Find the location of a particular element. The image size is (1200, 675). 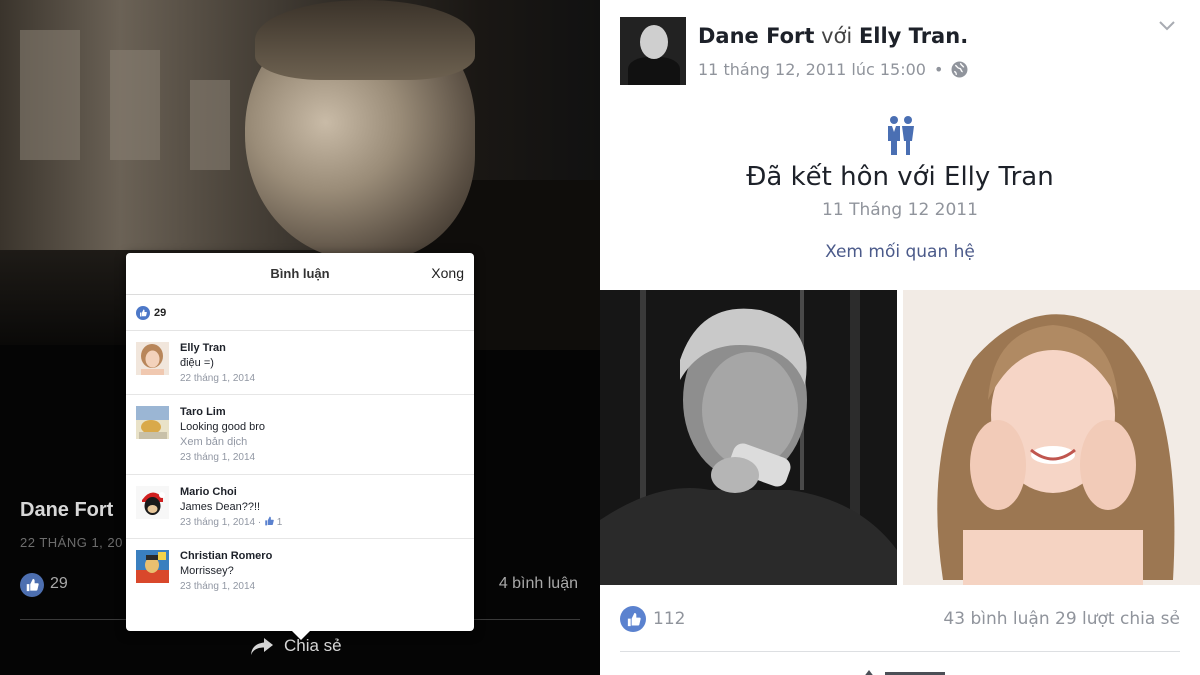

comment-author: Taro Lim is located at coordinates (222, 412).